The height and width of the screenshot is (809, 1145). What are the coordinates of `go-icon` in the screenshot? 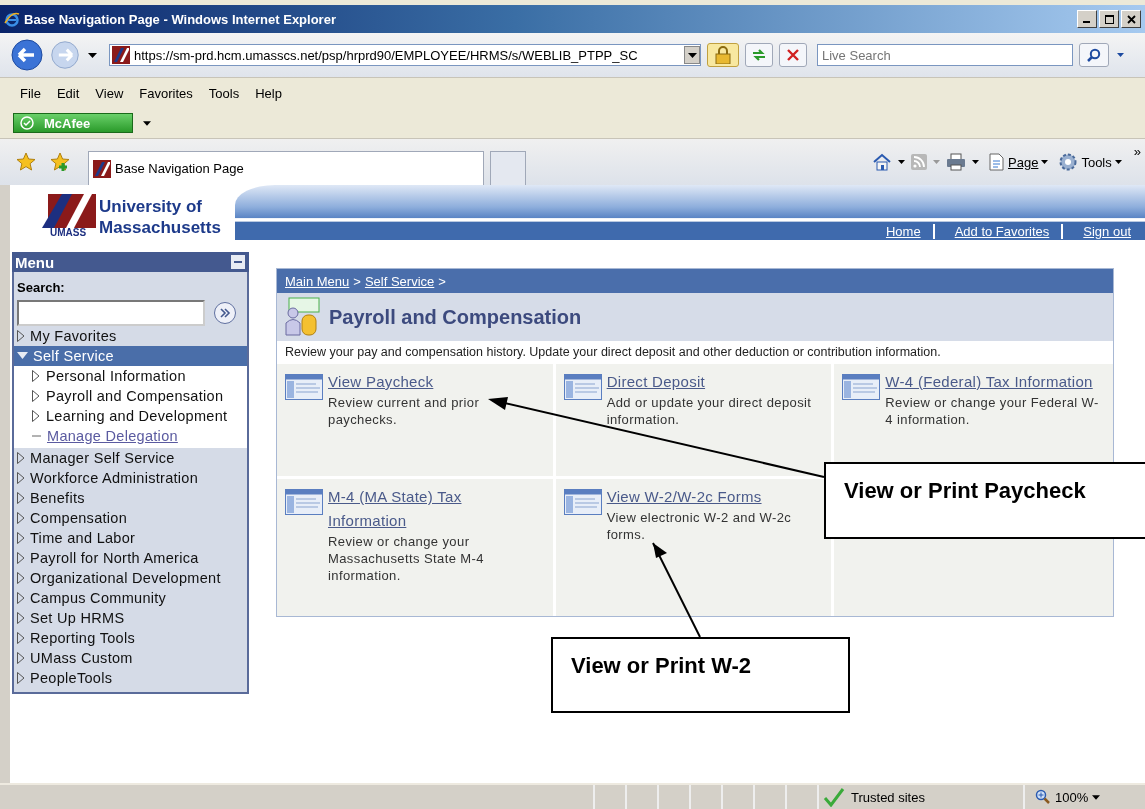 It's located at (225, 313).